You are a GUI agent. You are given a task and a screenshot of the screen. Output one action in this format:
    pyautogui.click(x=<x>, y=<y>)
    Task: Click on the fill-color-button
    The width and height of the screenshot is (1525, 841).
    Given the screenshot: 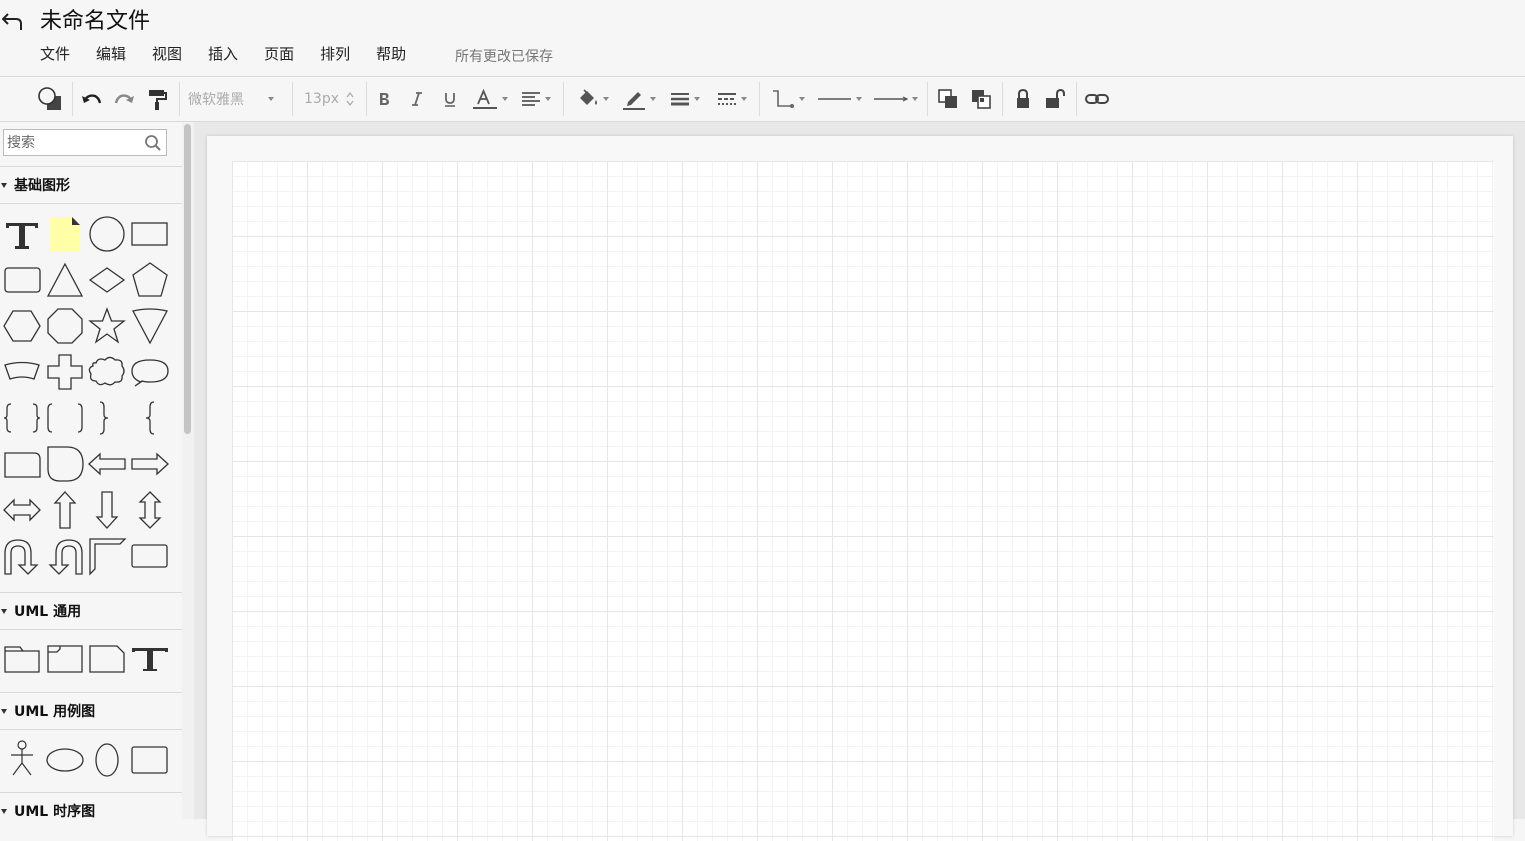 What is the action you would take?
    pyautogui.click(x=592, y=99)
    